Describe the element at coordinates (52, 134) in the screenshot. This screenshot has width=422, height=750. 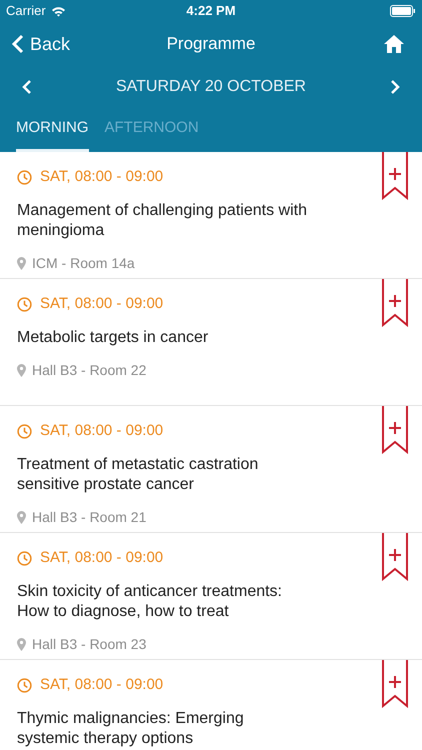
I see `tab: MORNING` at that location.